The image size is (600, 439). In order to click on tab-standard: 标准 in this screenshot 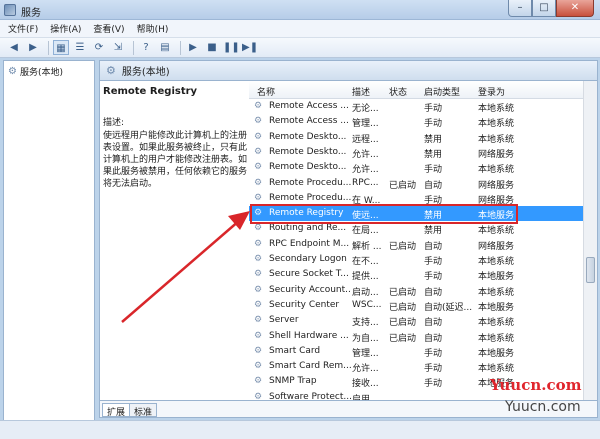, I will do `click(143, 410)`.